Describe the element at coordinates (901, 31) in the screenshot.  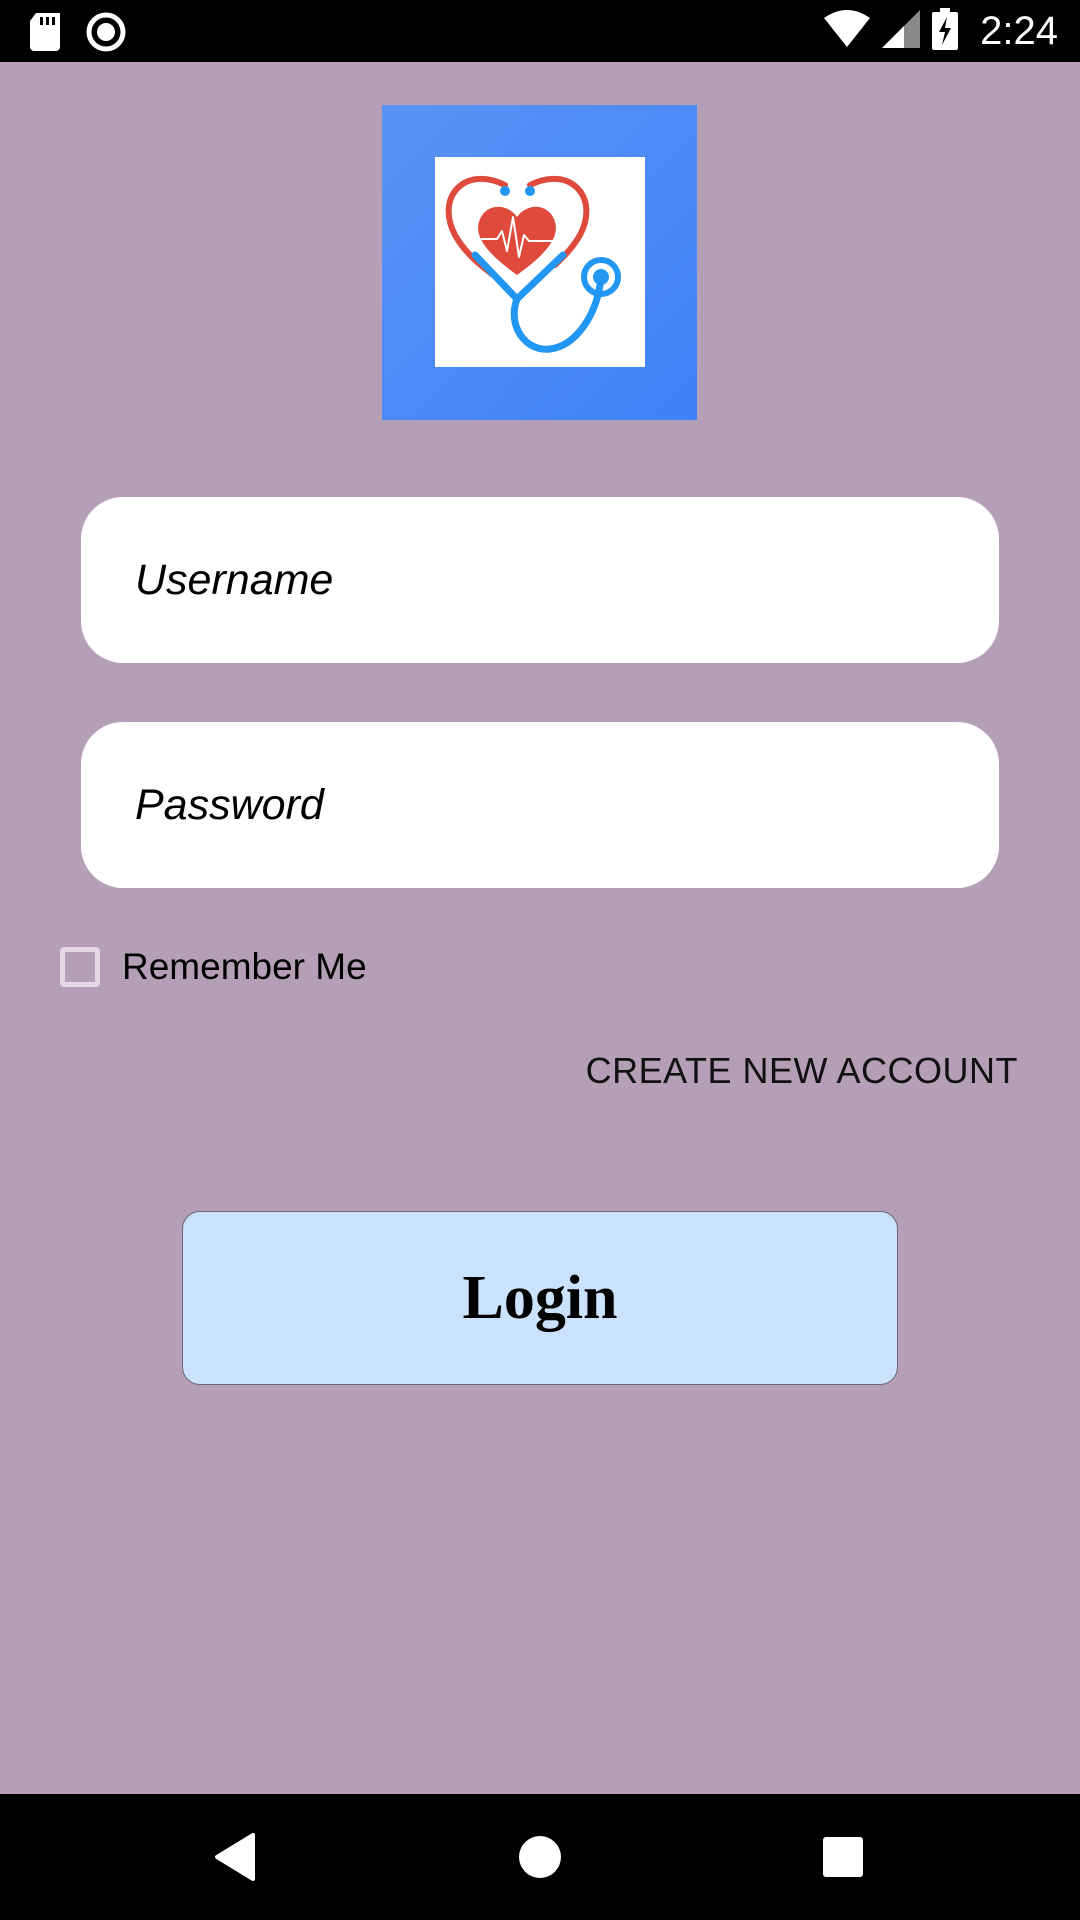
I see `signal-icon` at that location.